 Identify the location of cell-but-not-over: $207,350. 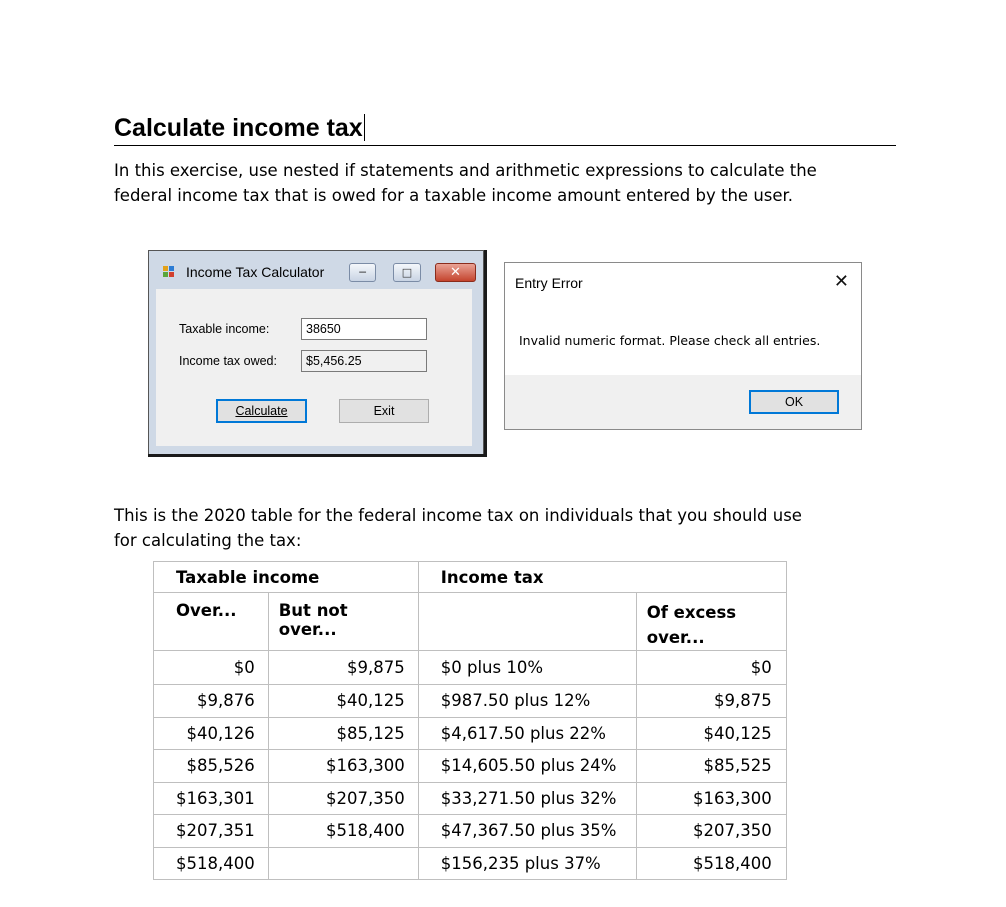
(343, 798).